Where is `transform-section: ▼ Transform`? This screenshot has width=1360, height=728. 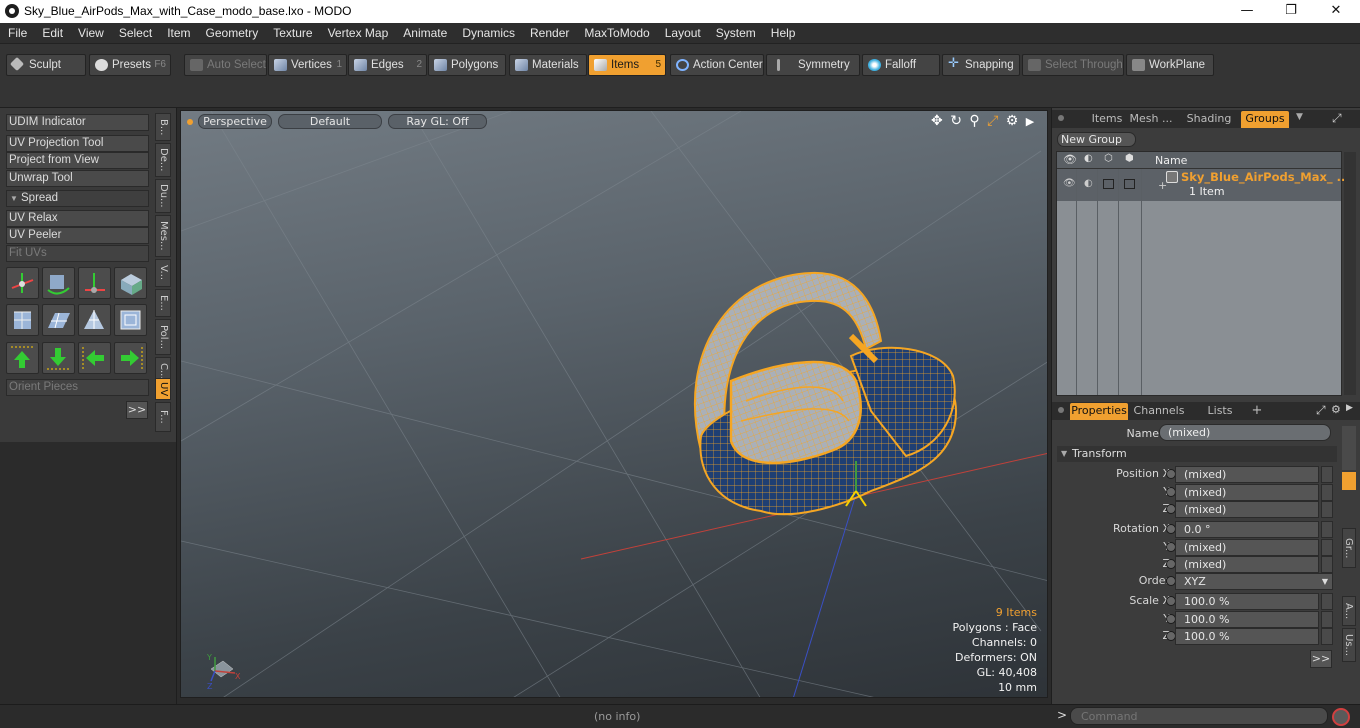 transform-section: ▼ Transform is located at coordinates (1197, 454).